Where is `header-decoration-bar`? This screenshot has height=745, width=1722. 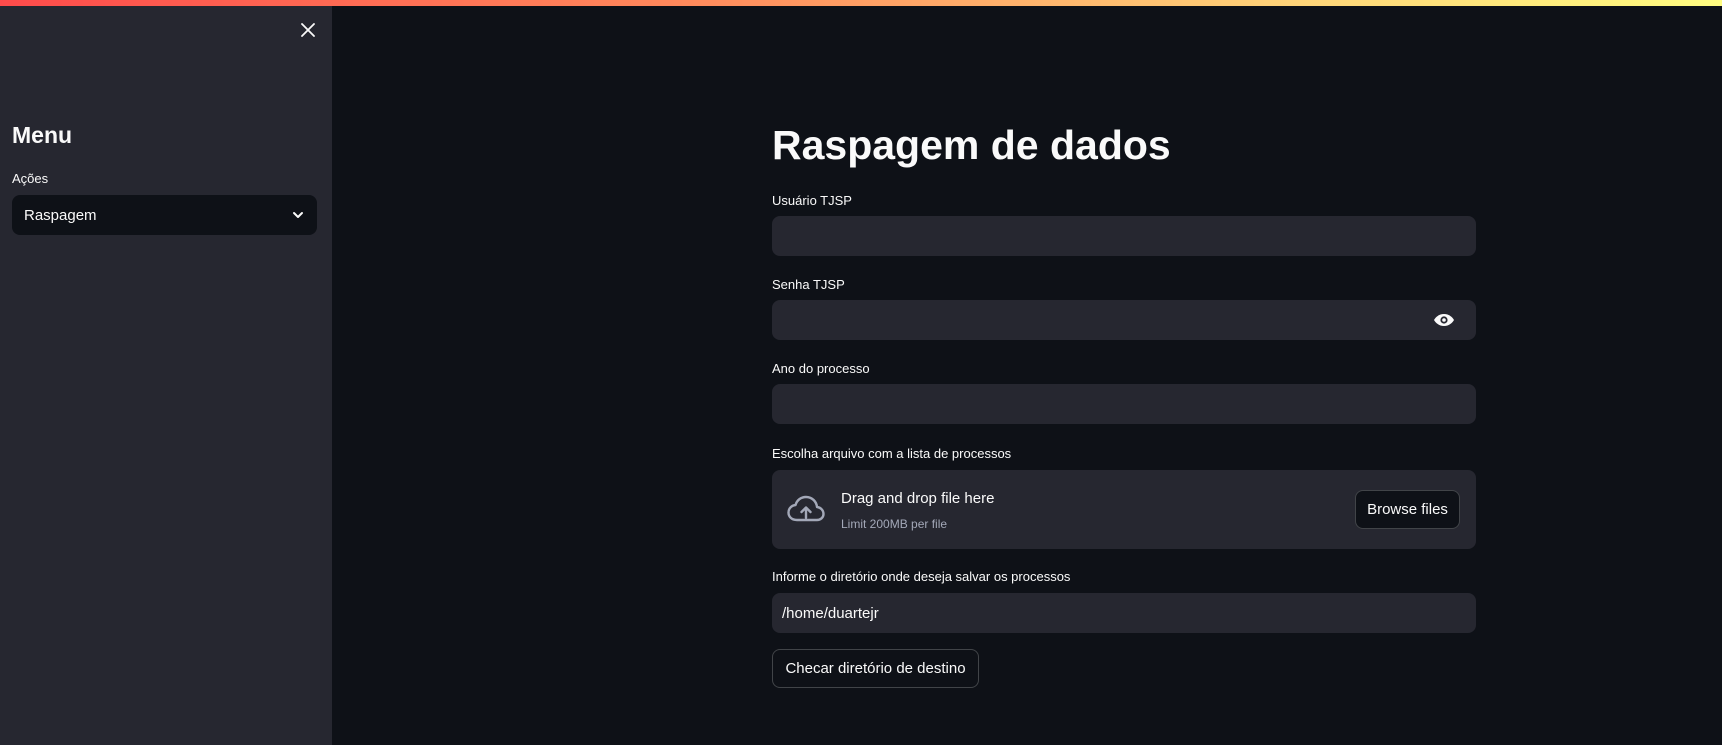 header-decoration-bar is located at coordinates (861, 3).